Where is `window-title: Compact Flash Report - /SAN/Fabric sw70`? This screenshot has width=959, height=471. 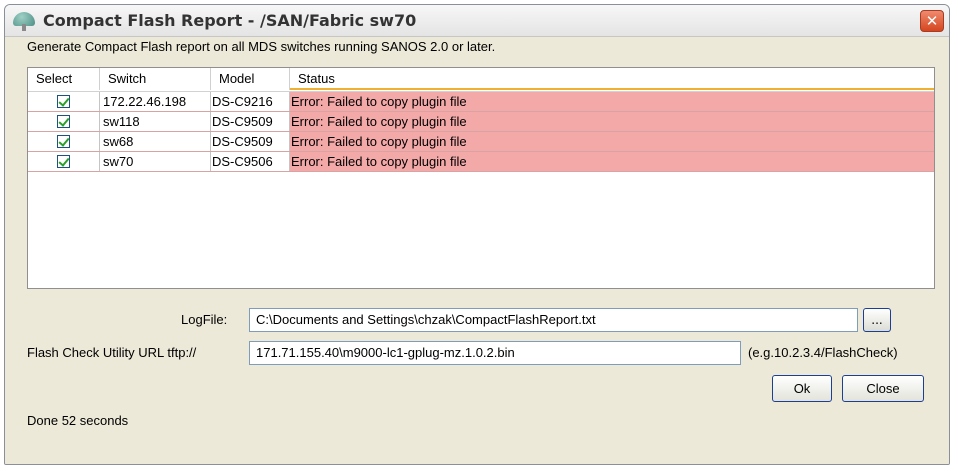 window-title: Compact Flash Report - /SAN/Fabric sw70 is located at coordinates (230, 20).